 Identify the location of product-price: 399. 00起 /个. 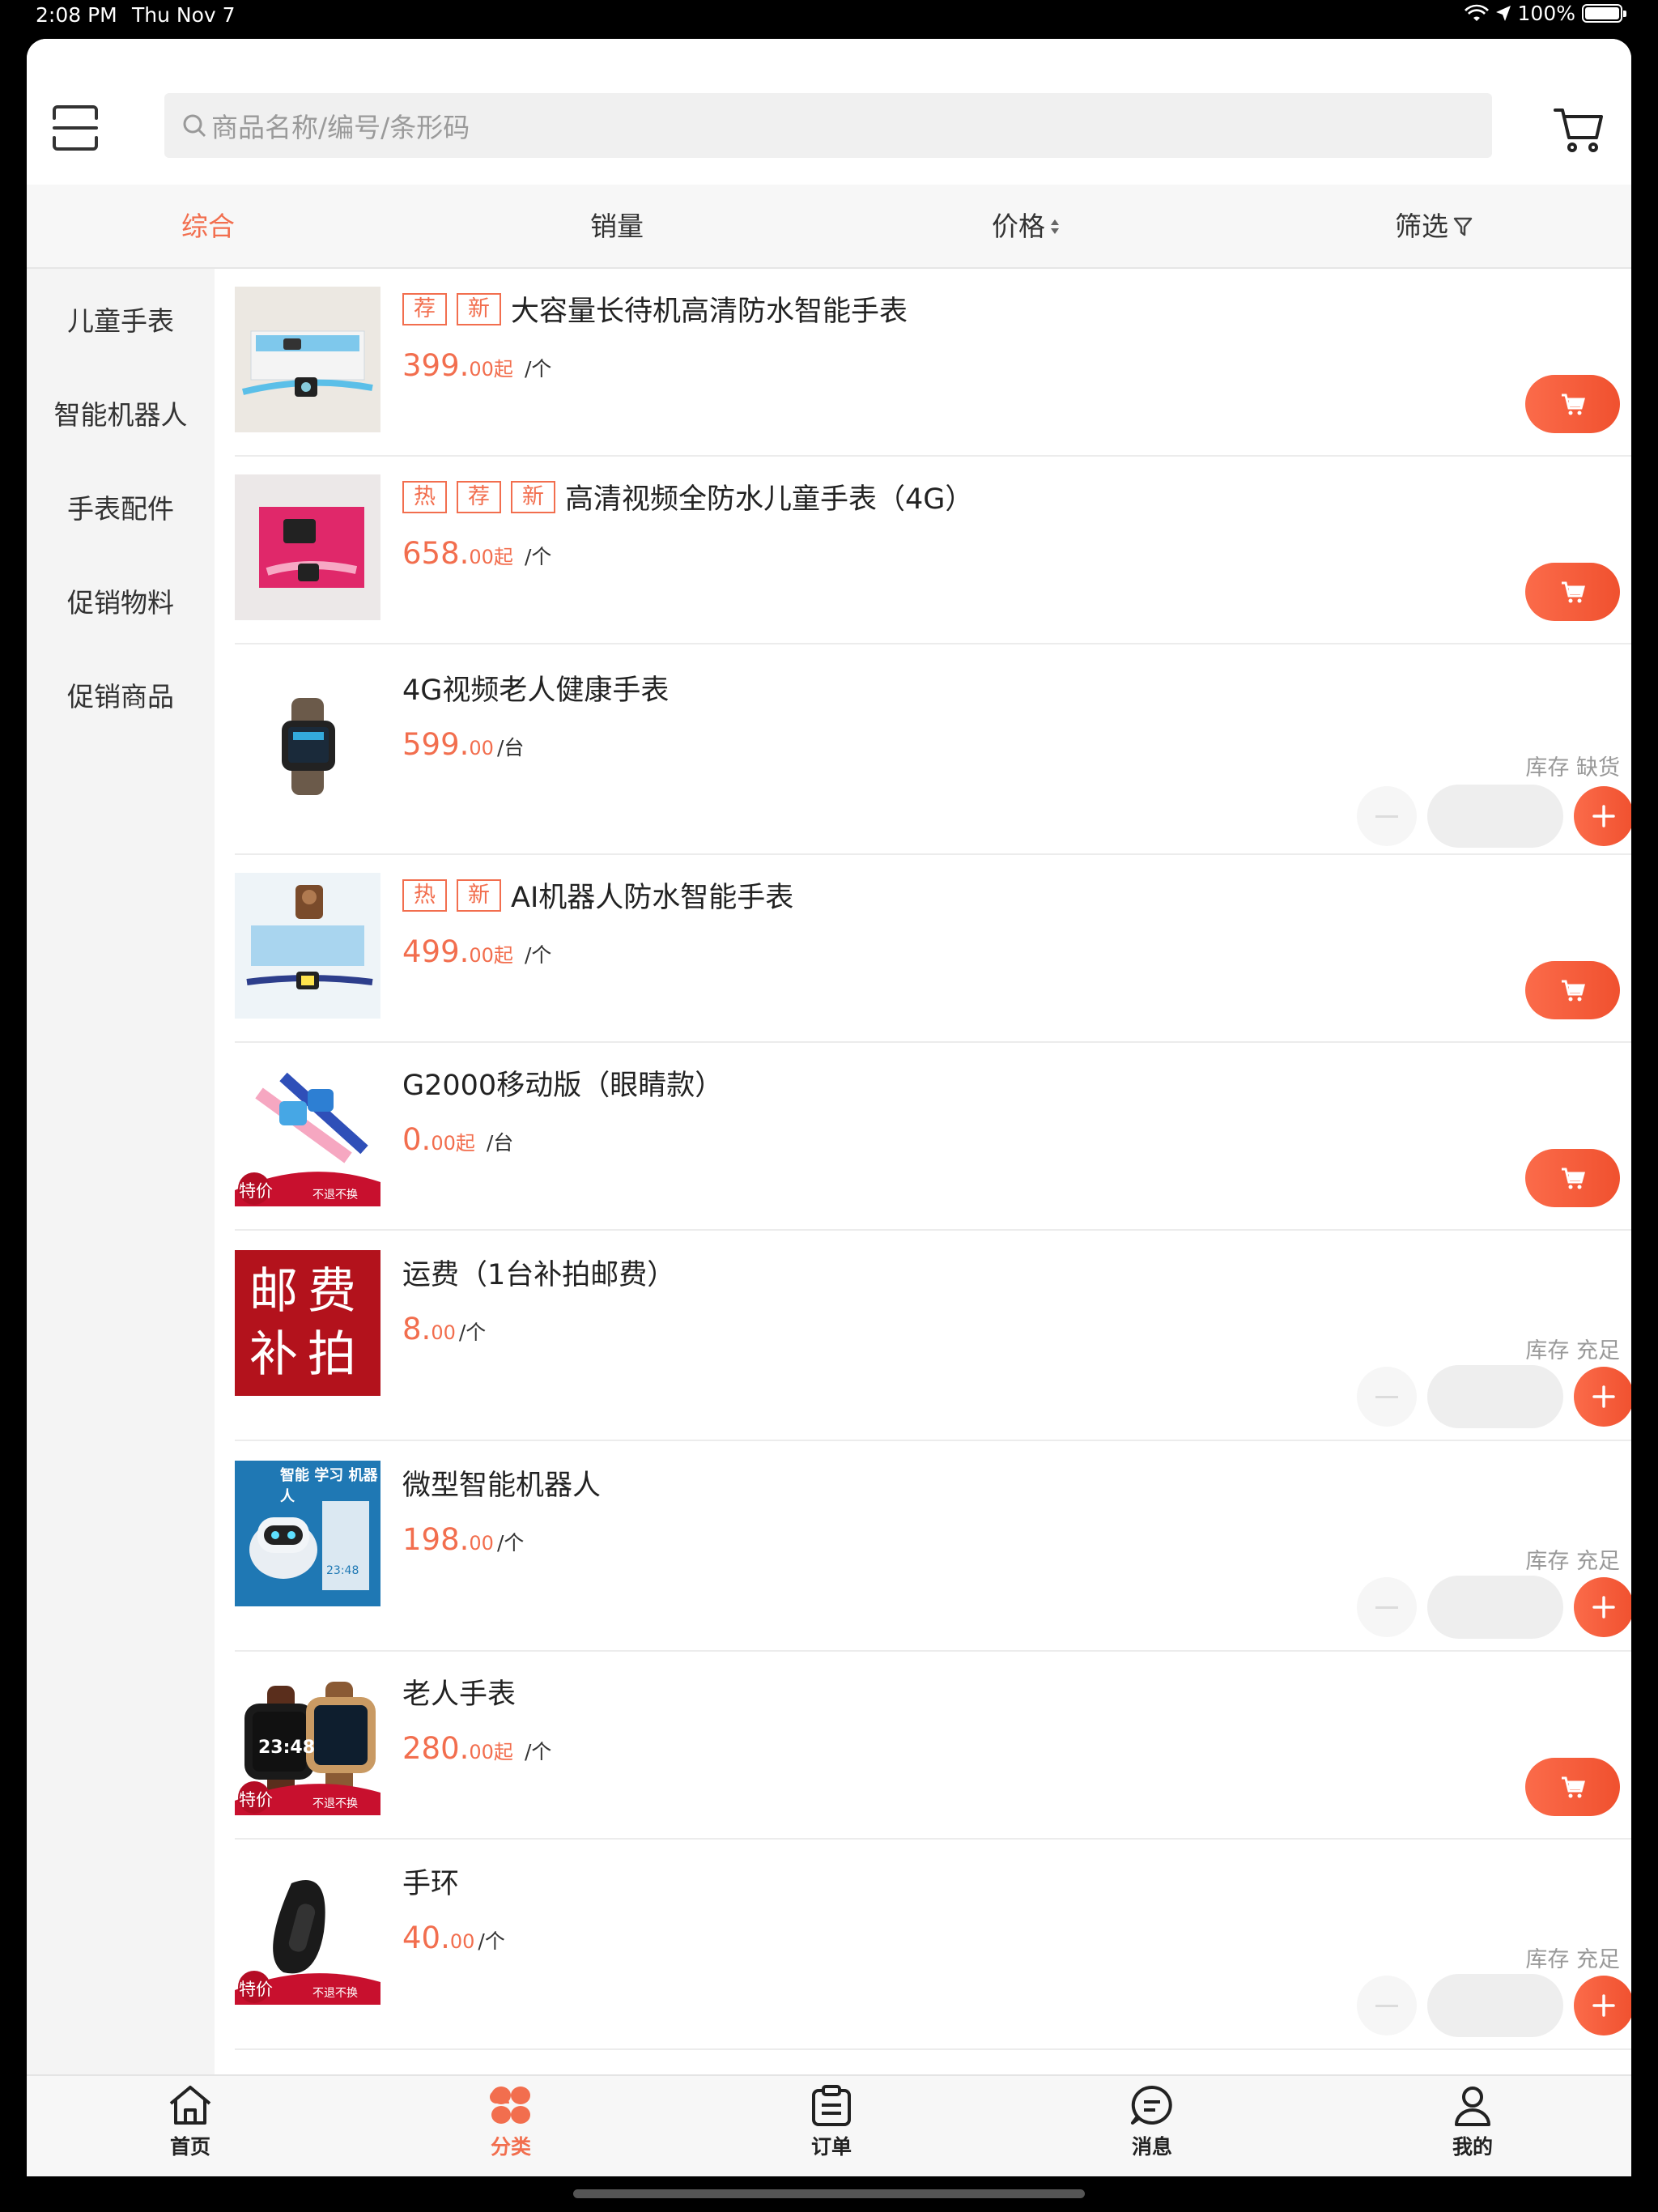
(476, 366).